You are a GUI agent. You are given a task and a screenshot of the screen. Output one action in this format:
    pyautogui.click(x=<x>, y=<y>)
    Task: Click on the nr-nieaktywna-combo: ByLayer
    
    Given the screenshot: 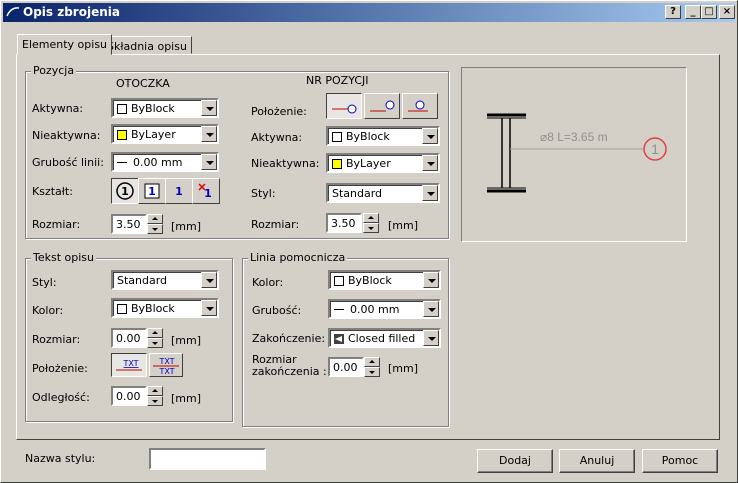 What is the action you would take?
    pyautogui.click(x=383, y=163)
    